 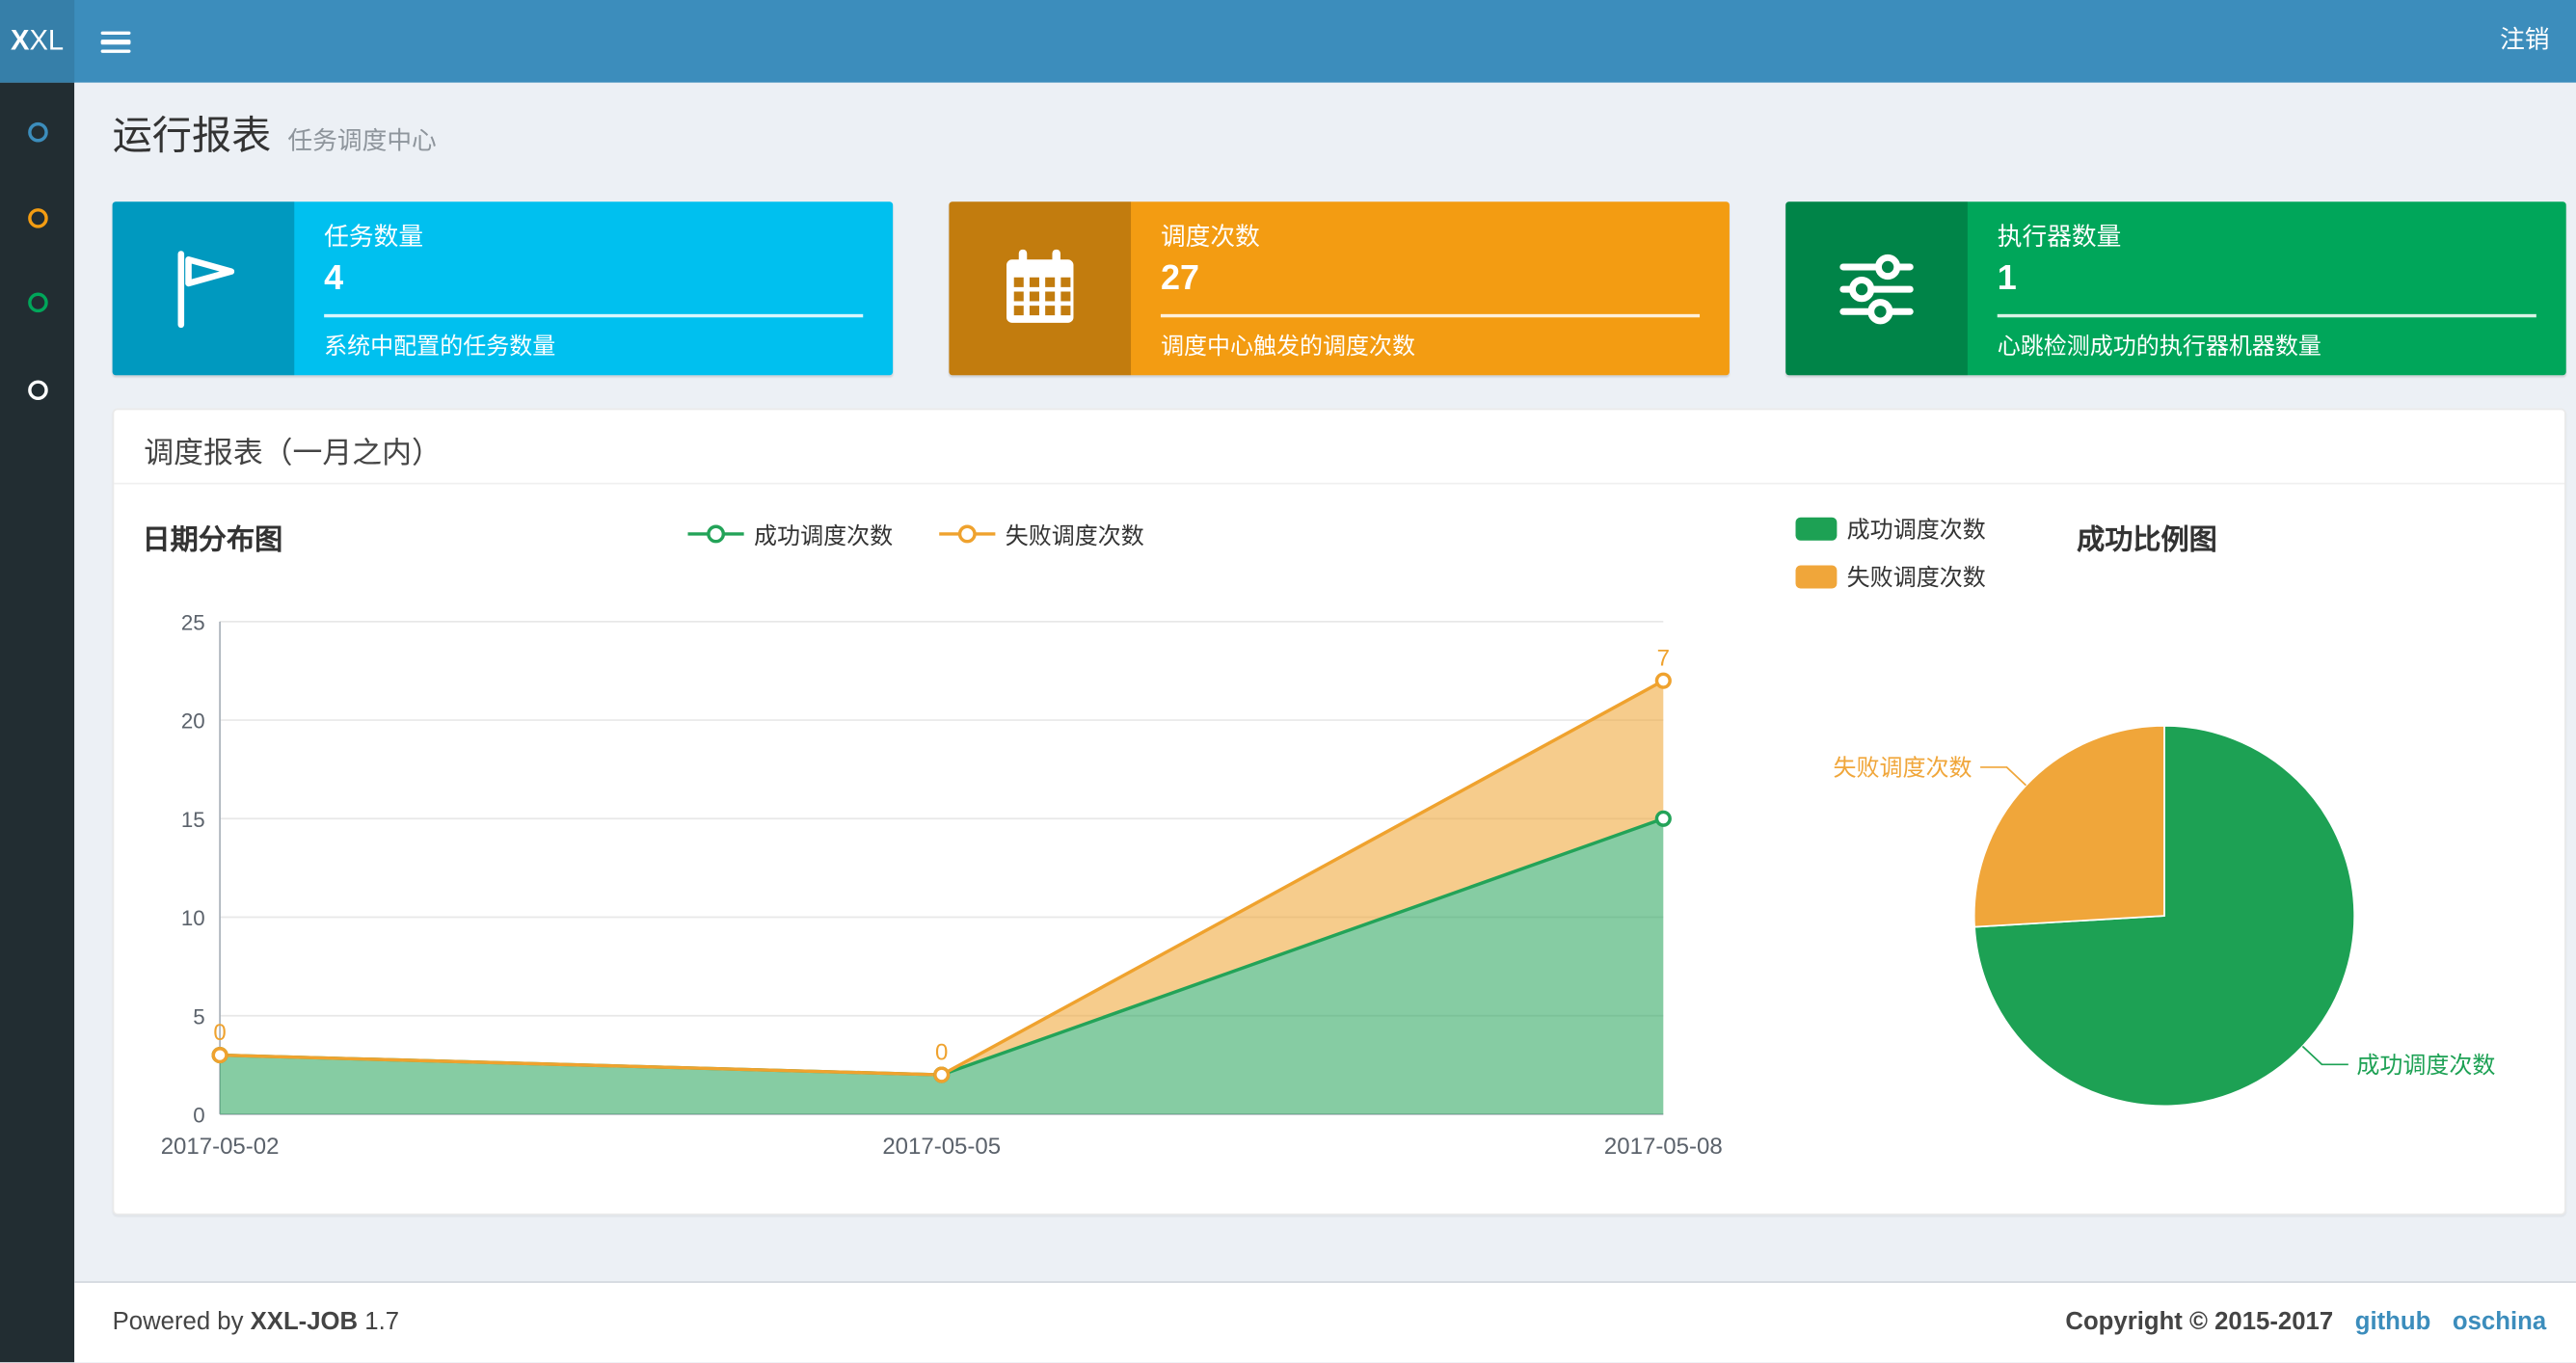 I want to click on svg-text: 25, so click(x=193, y=622).